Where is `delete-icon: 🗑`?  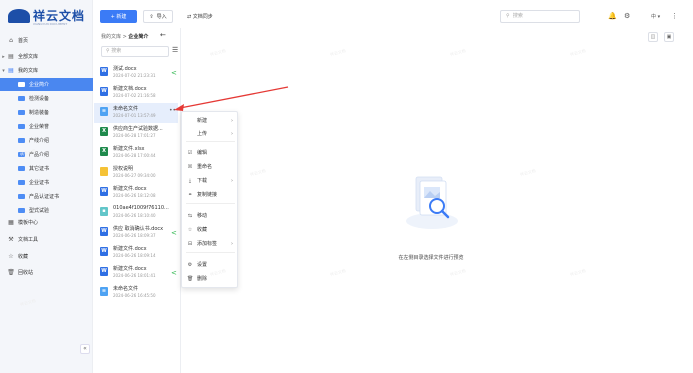
delete-icon: 🗑 is located at coordinates (190, 278).